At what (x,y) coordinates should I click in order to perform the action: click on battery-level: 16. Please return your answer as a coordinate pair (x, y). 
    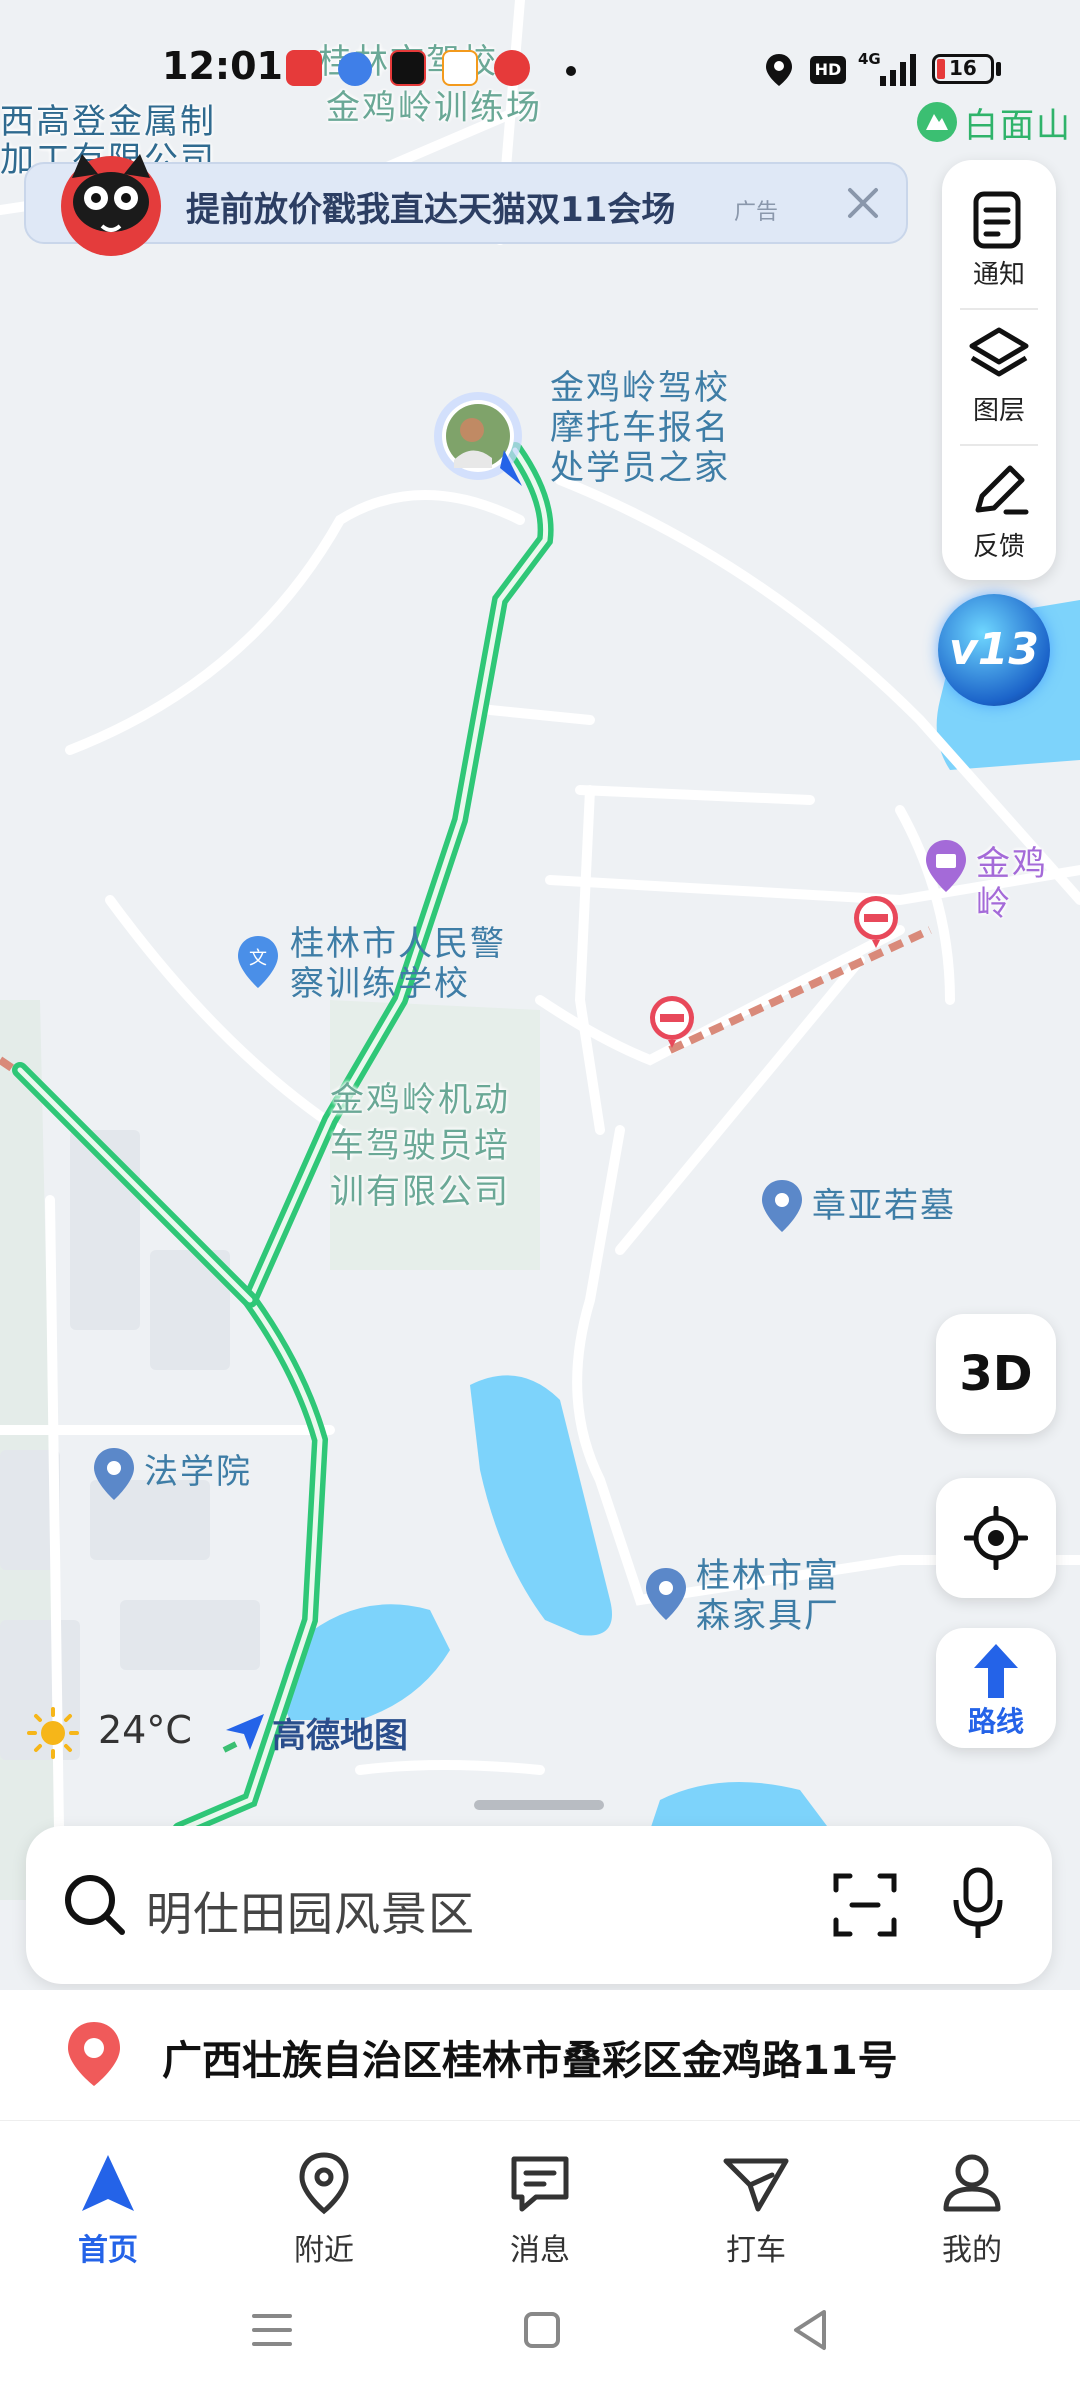
    Looking at the image, I should click on (963, 68).